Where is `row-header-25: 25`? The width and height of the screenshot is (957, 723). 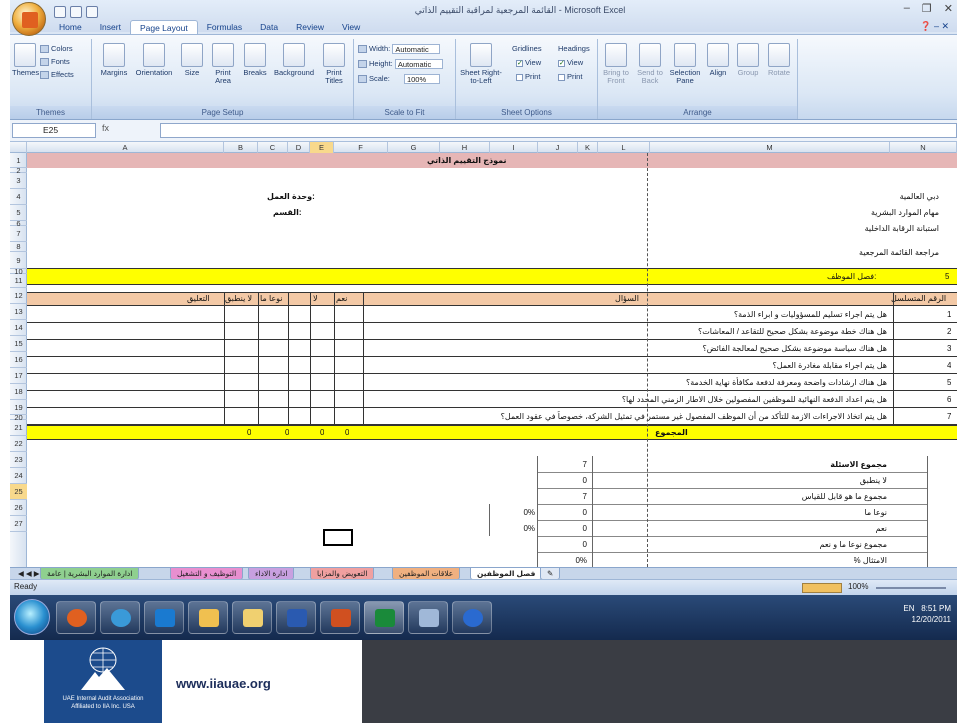
row-header-25: 25 is located at coordinates (18, 492).